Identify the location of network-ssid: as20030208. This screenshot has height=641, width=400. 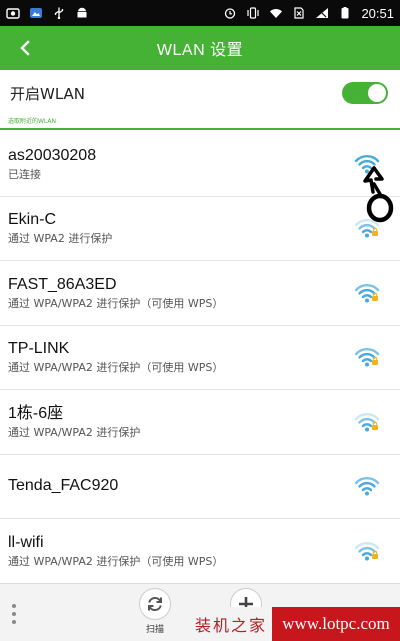
(52, 155).